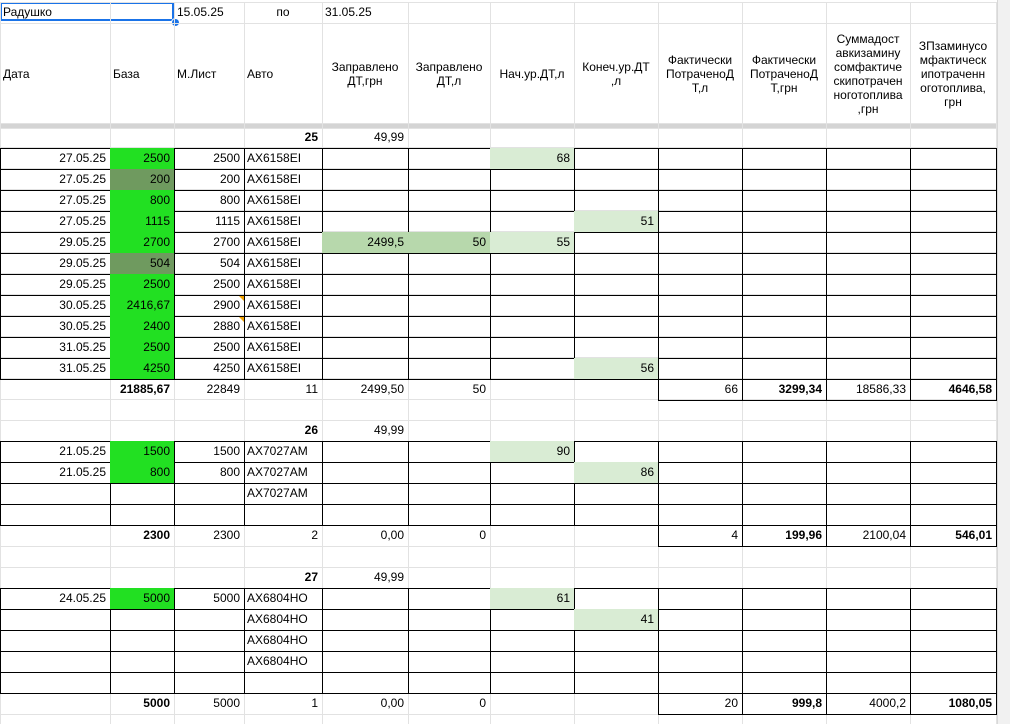 Image resolution: width=1010 pixels, height=724 pixels. Describe the element at coordinates (283, 430) in the screenshot. I see `group-number-cell: 26` at that location.